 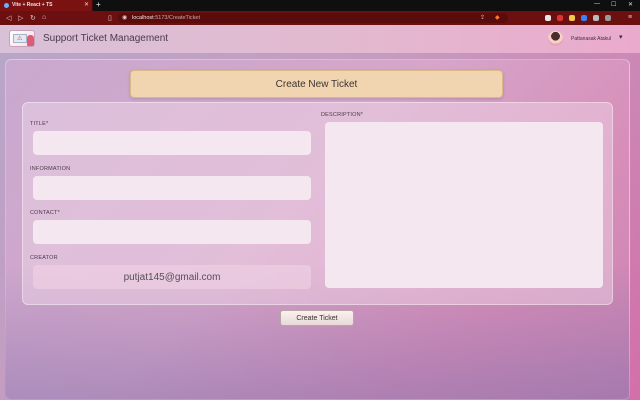 I want to click on creator-label: CREATOR, so click(x=44, y=258).